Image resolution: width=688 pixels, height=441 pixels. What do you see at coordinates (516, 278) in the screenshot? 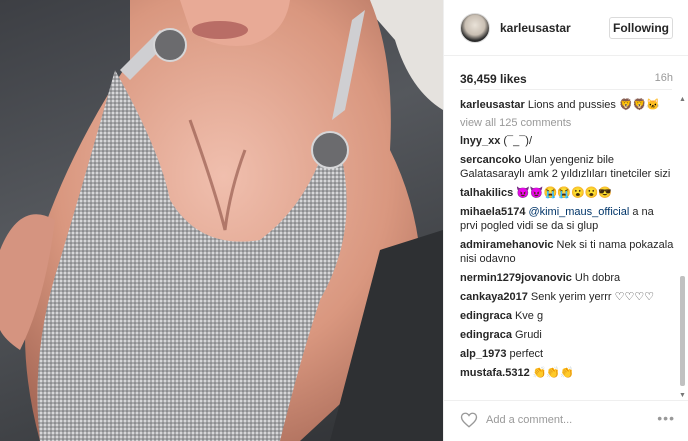
I see `comment-username: nermin1279jovanovic` at bounding box center [516, 278].